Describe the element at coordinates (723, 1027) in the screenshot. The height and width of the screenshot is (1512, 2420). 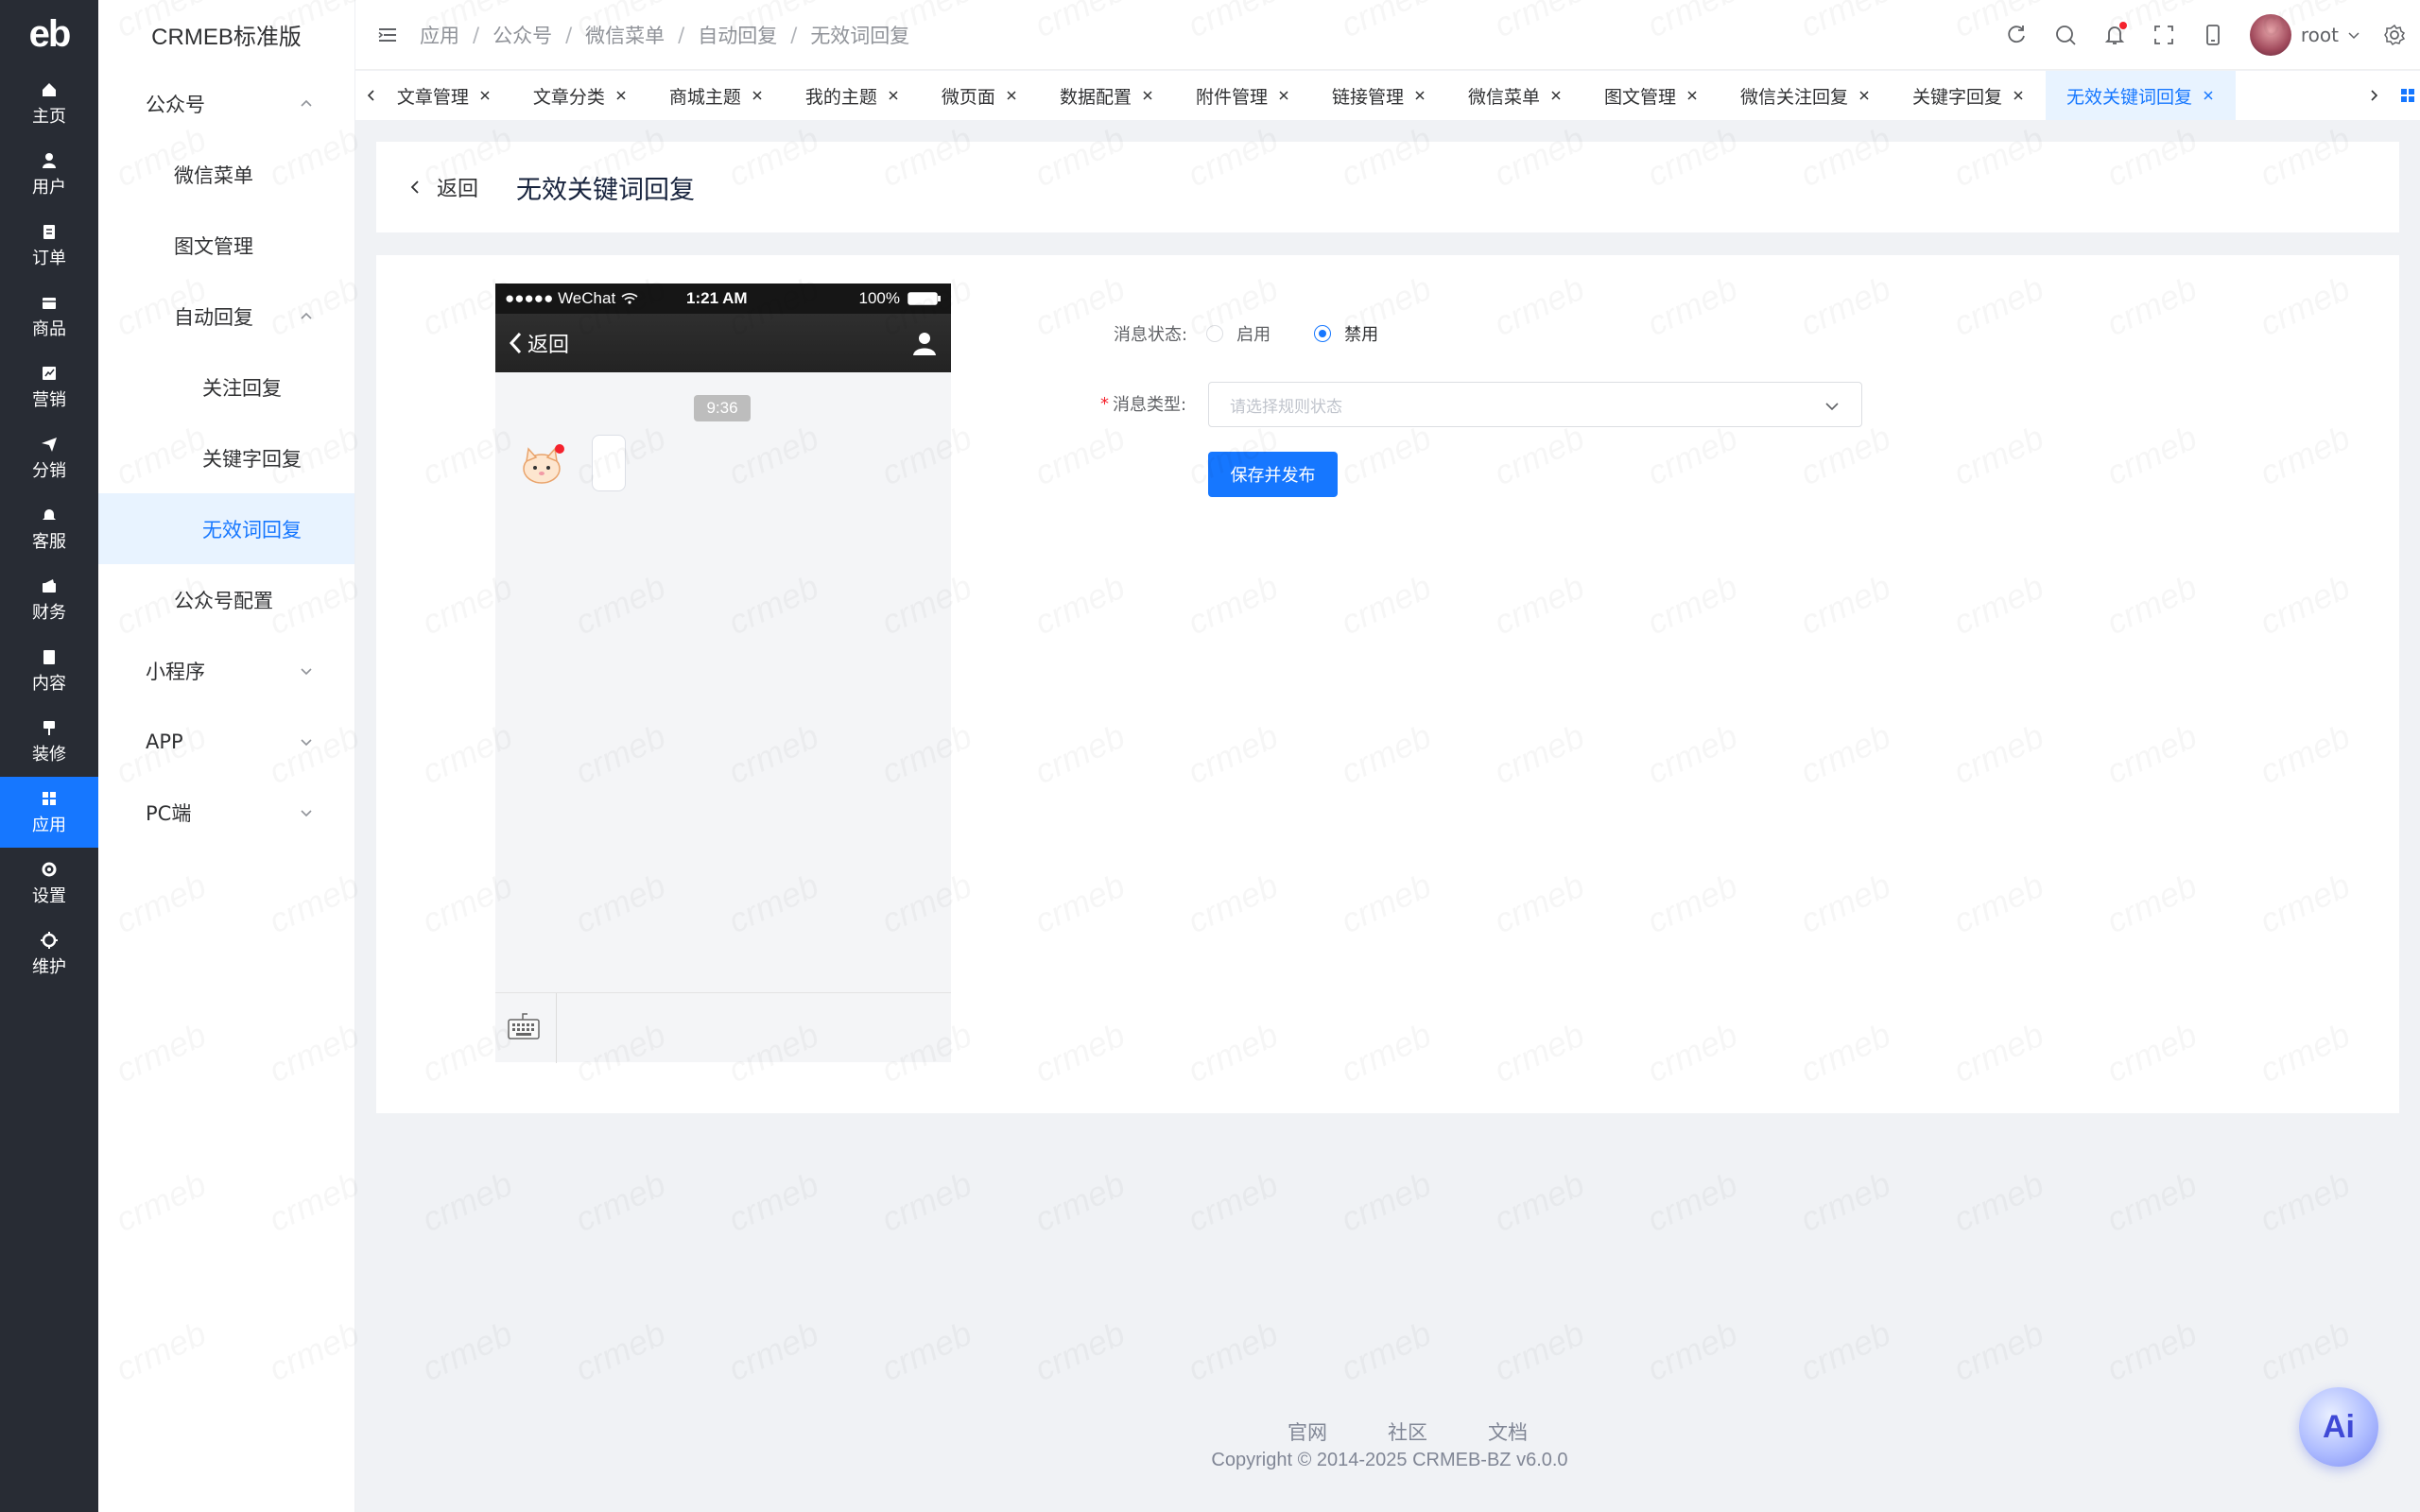
I see `phone-input-bar` at that location.